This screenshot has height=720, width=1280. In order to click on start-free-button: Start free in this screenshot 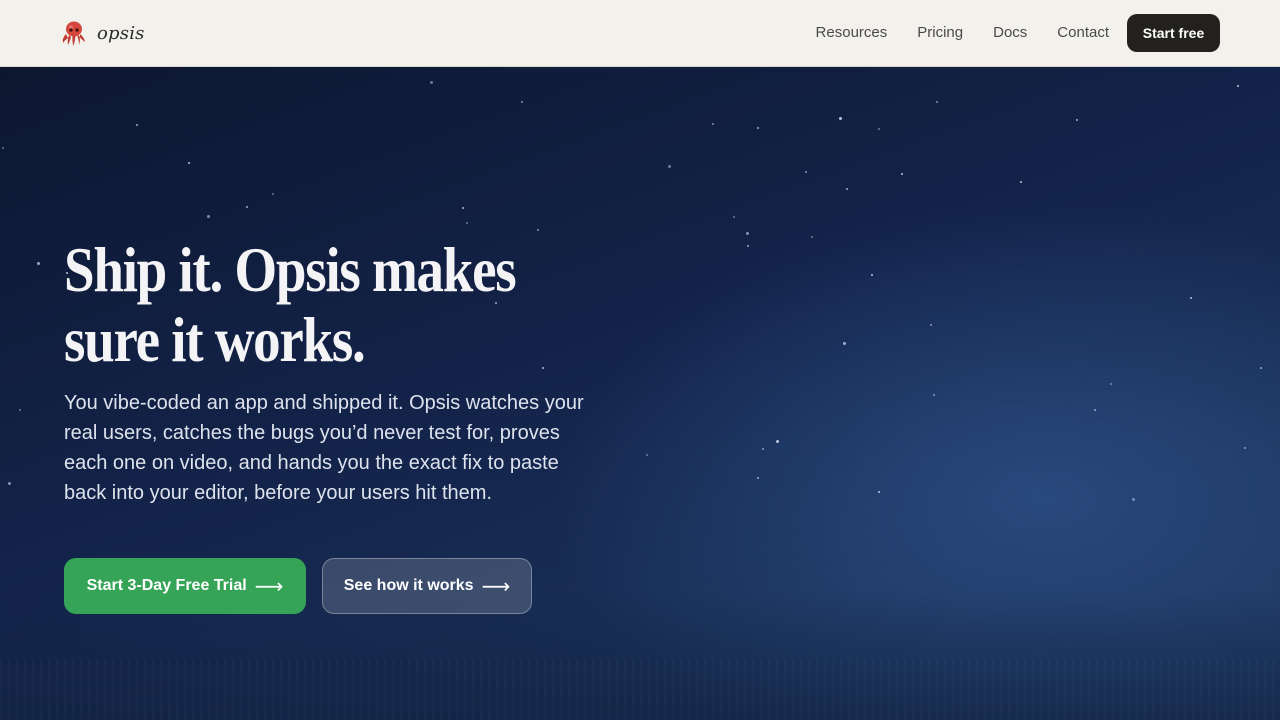, I will do `click(1173, 33)`.